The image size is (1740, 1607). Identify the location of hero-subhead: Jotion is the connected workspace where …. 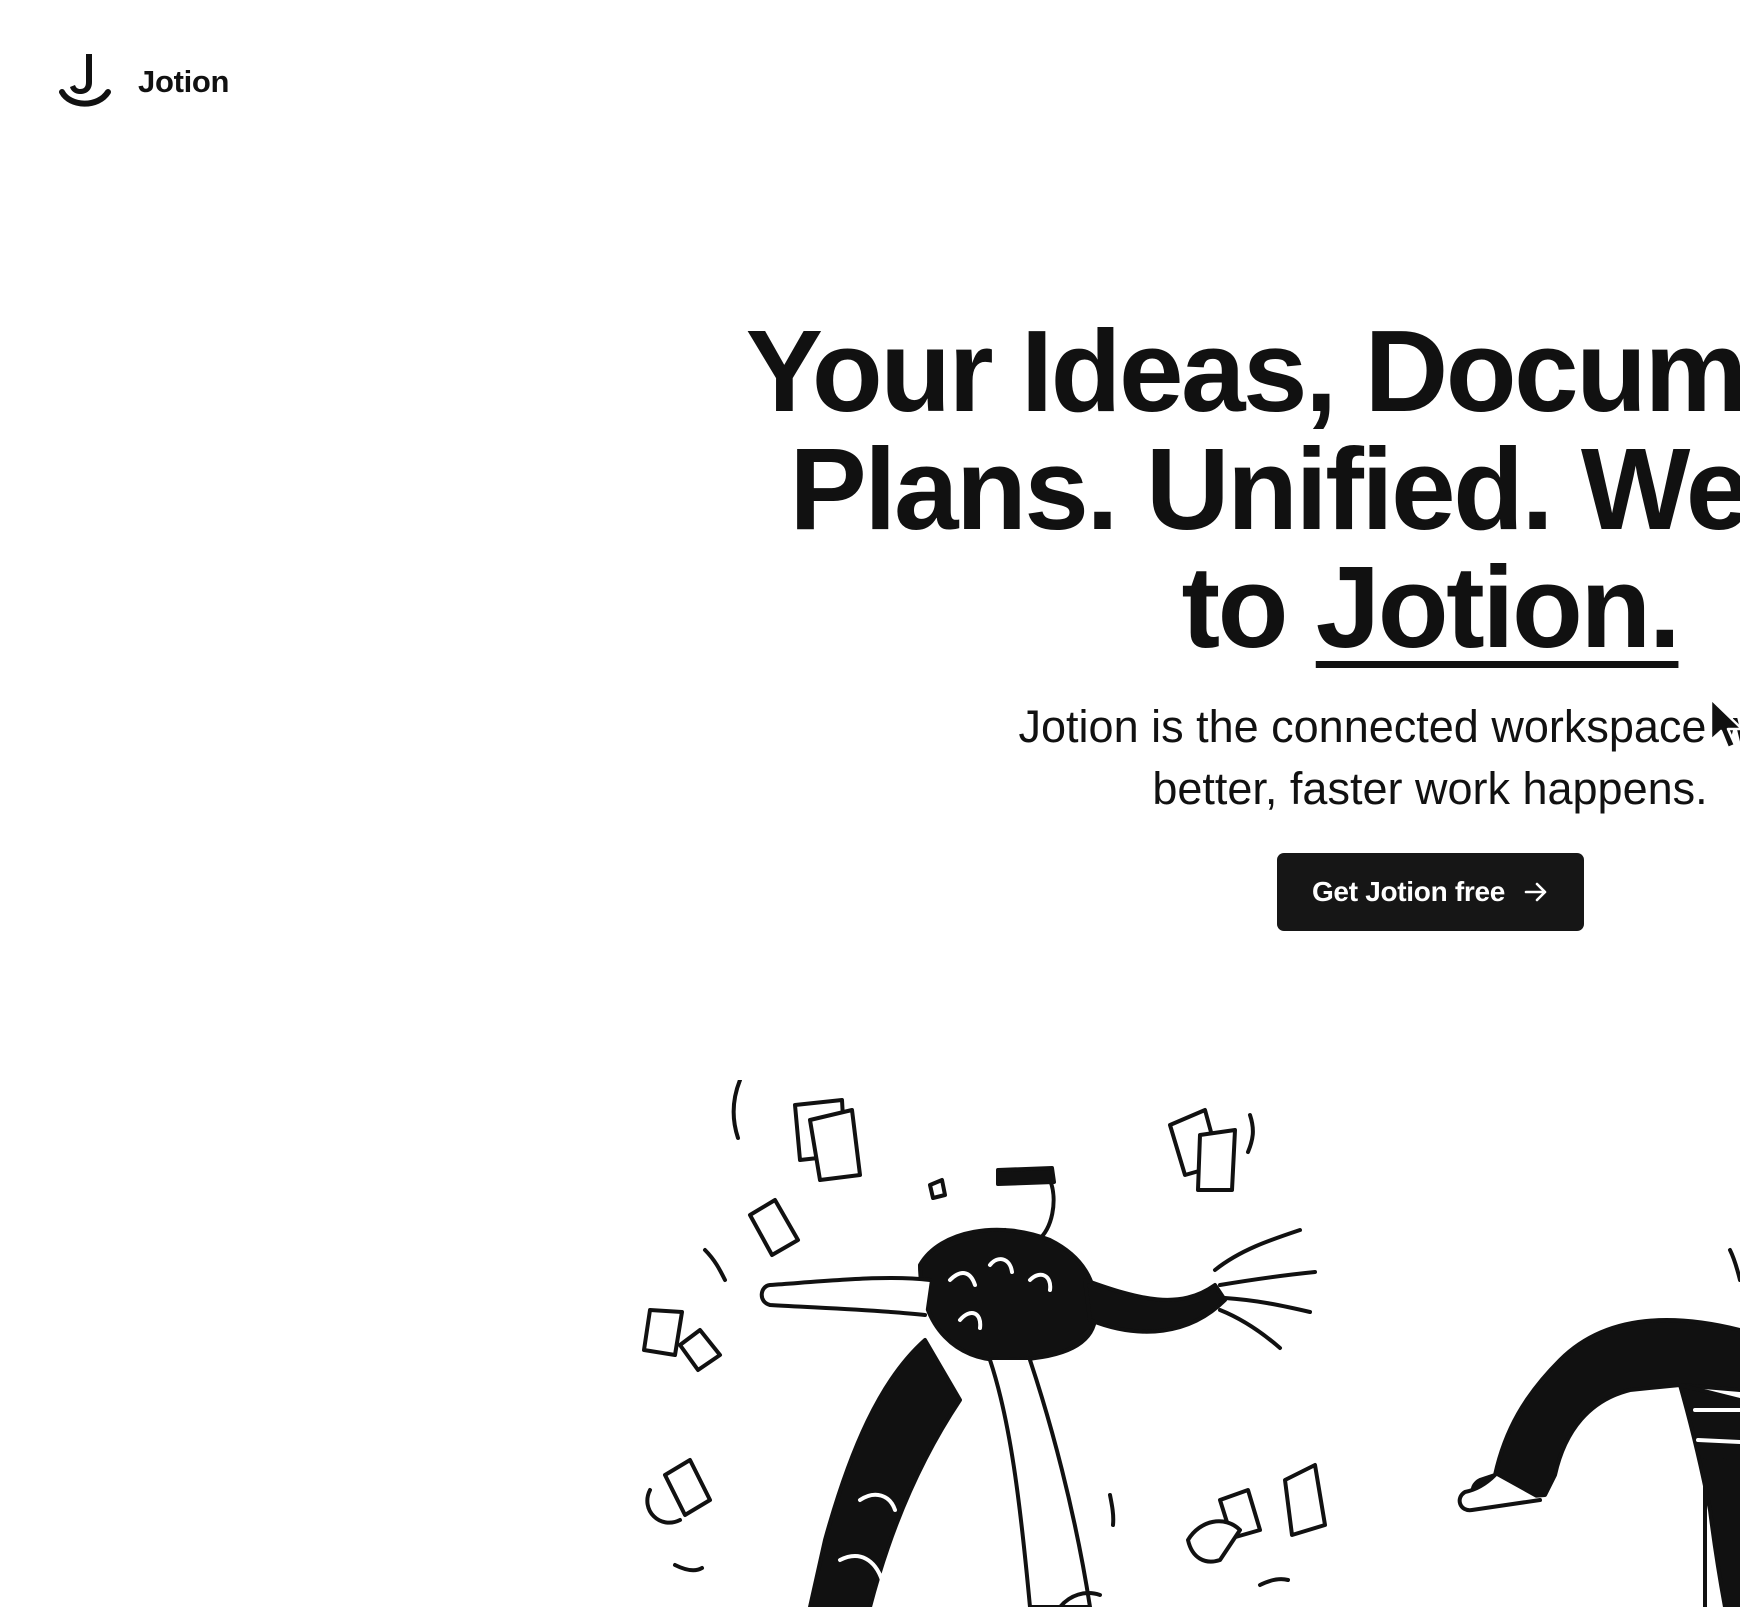
(1310, 758).